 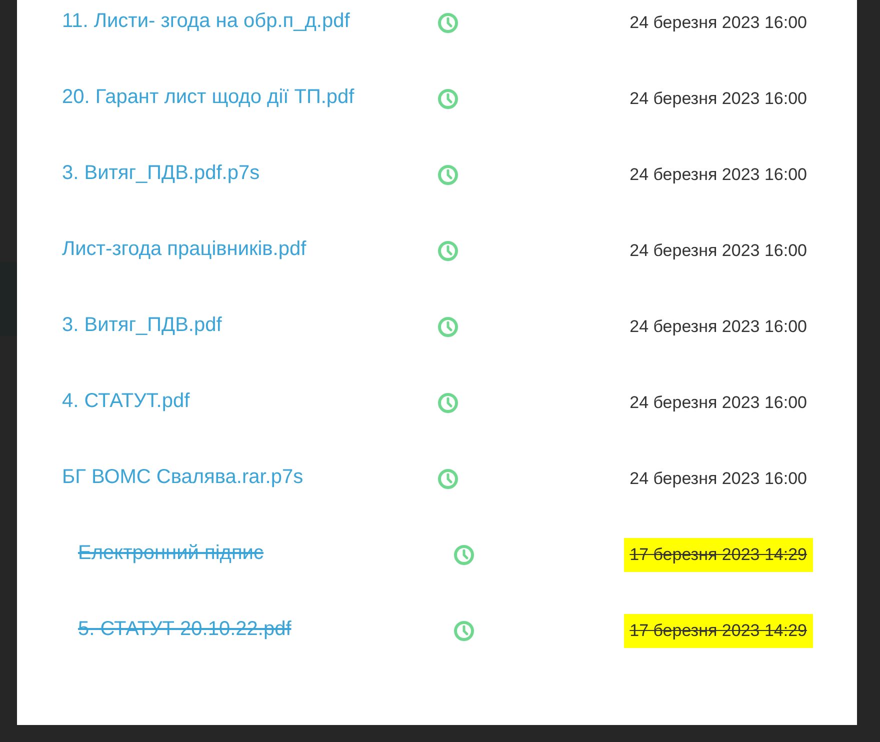 I want to click on file-link: 11. Листи- згода на обр.п_д.pdf, so click(x=249, y=21).